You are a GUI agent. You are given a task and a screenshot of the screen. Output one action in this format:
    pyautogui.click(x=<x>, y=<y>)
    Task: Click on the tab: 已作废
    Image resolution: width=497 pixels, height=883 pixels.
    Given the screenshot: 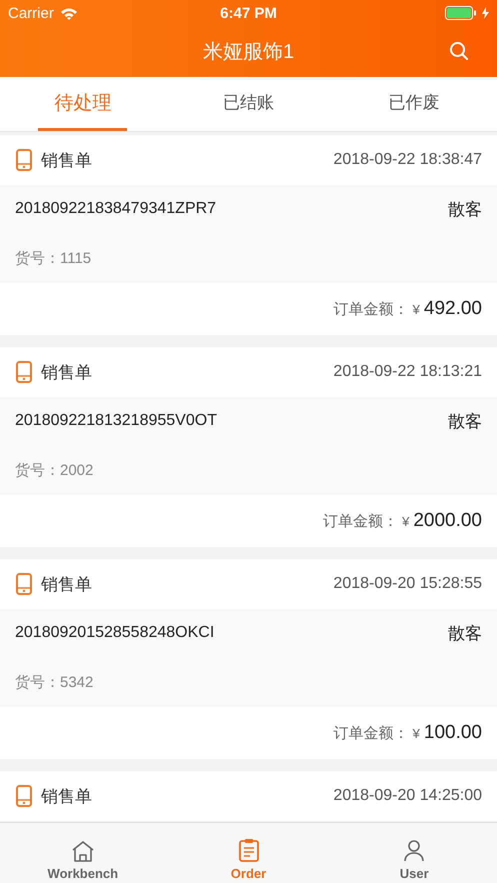 What is the action you would take?
    pyautogui.click(x=414, y=104)
    